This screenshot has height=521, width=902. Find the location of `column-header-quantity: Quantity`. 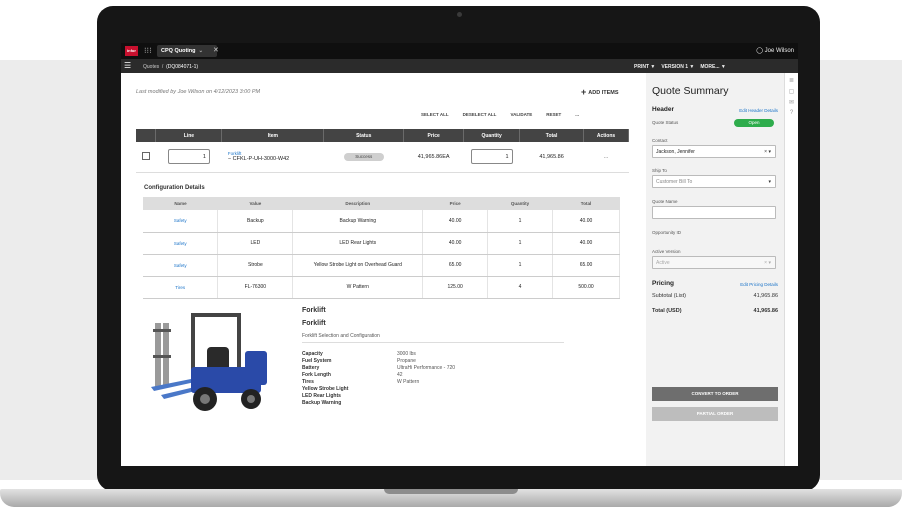

column-header-quantity: Quantity is located at coordinates (492, 135).